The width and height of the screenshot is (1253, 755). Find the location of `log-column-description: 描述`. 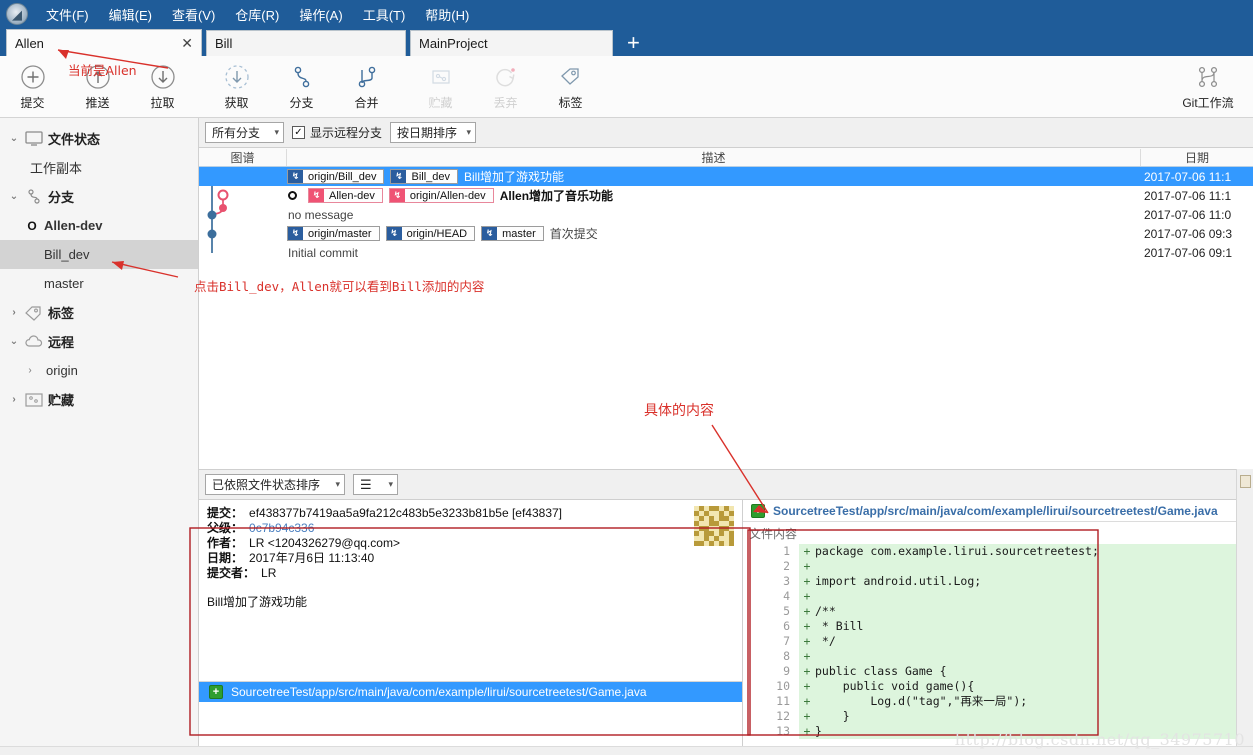

log-column-description: 描述 is located at coordinates (713, 157).